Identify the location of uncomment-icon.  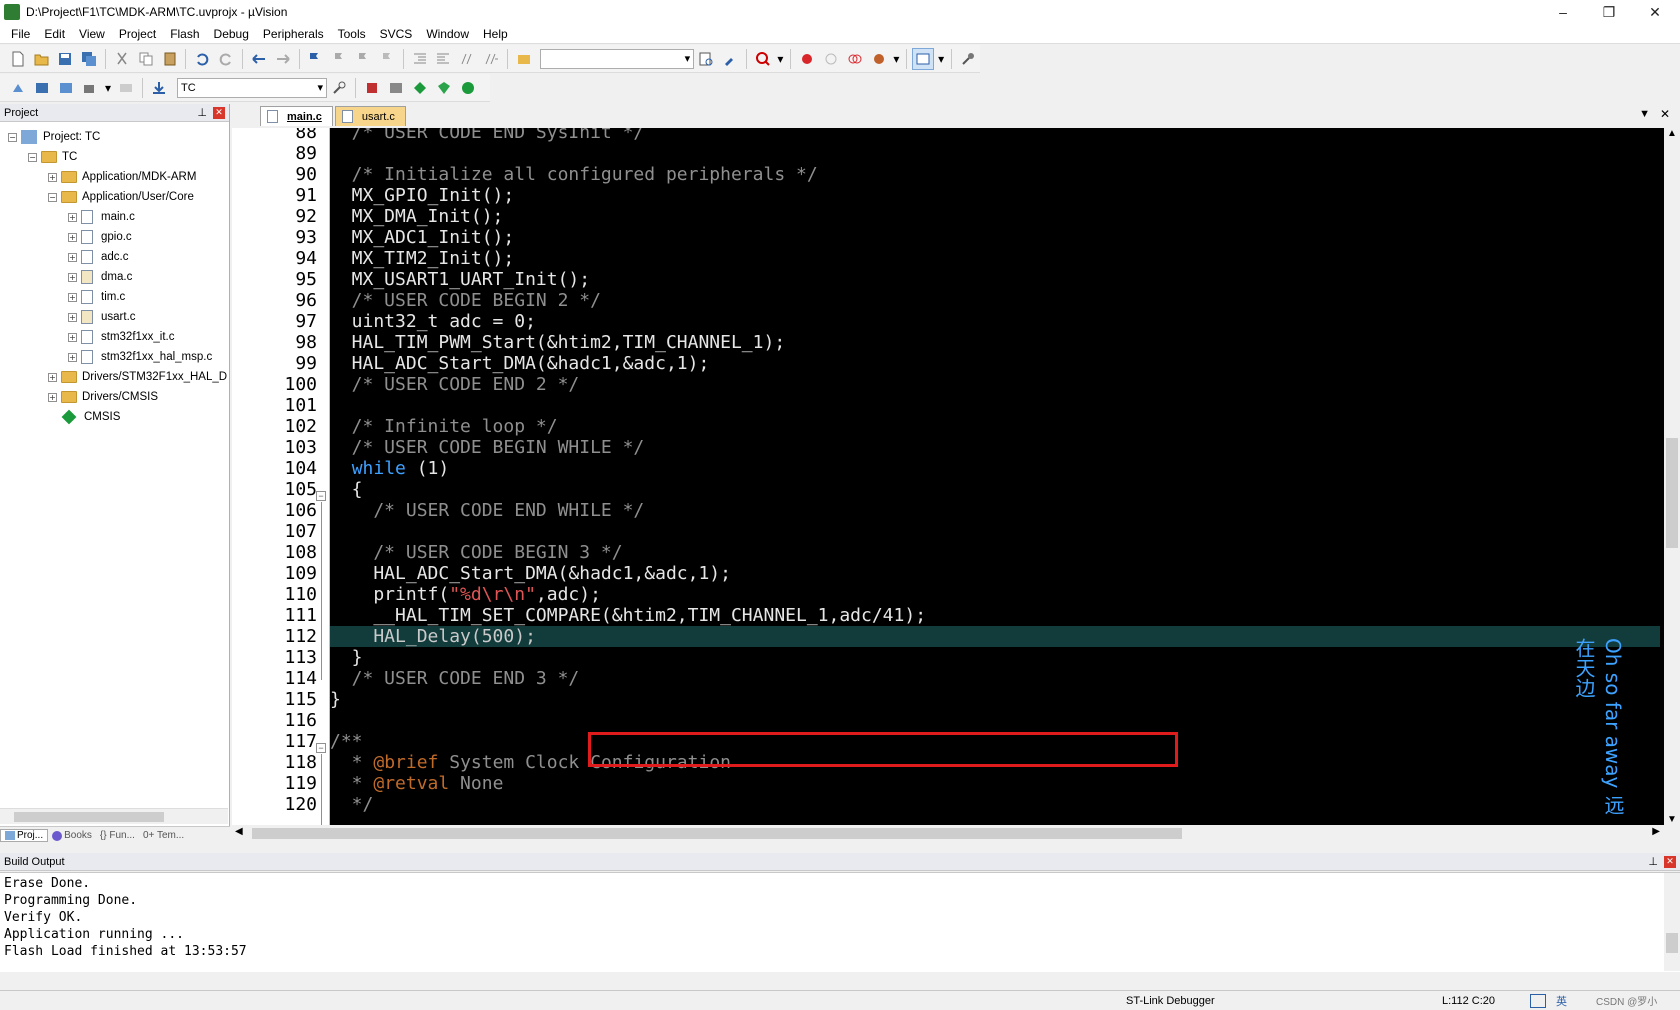
(491, 59).